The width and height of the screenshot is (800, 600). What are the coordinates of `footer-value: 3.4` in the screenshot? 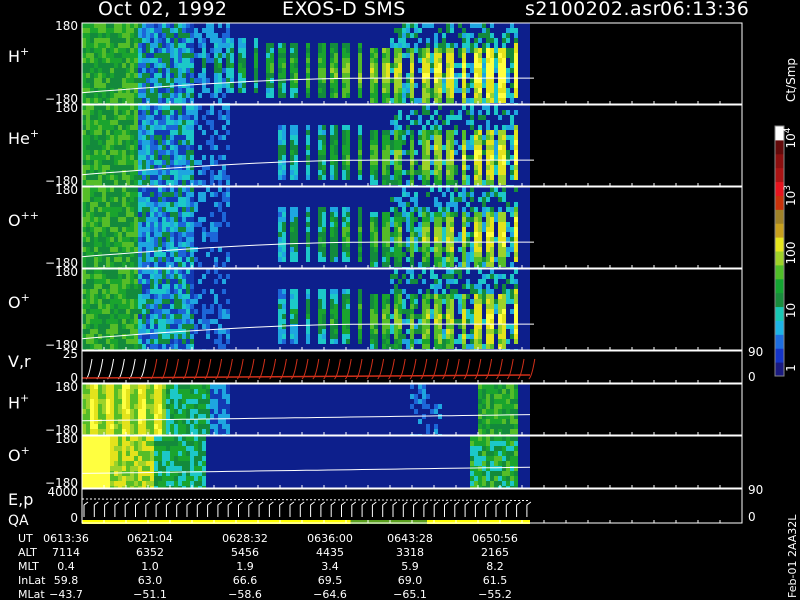 It's located at (330, 566).